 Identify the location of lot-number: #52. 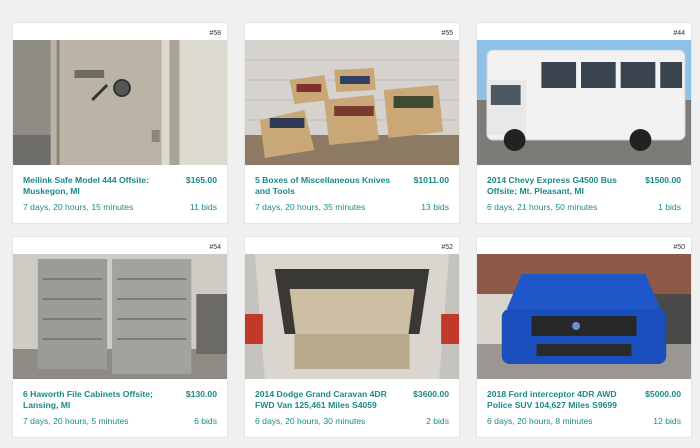
(447, 247).